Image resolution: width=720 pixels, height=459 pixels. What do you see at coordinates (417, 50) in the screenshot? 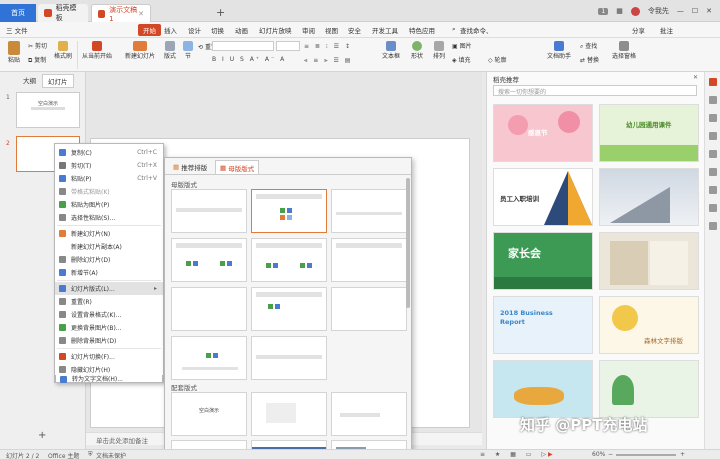
I see `shape-button: 形状` at bounding box center [417, 50].